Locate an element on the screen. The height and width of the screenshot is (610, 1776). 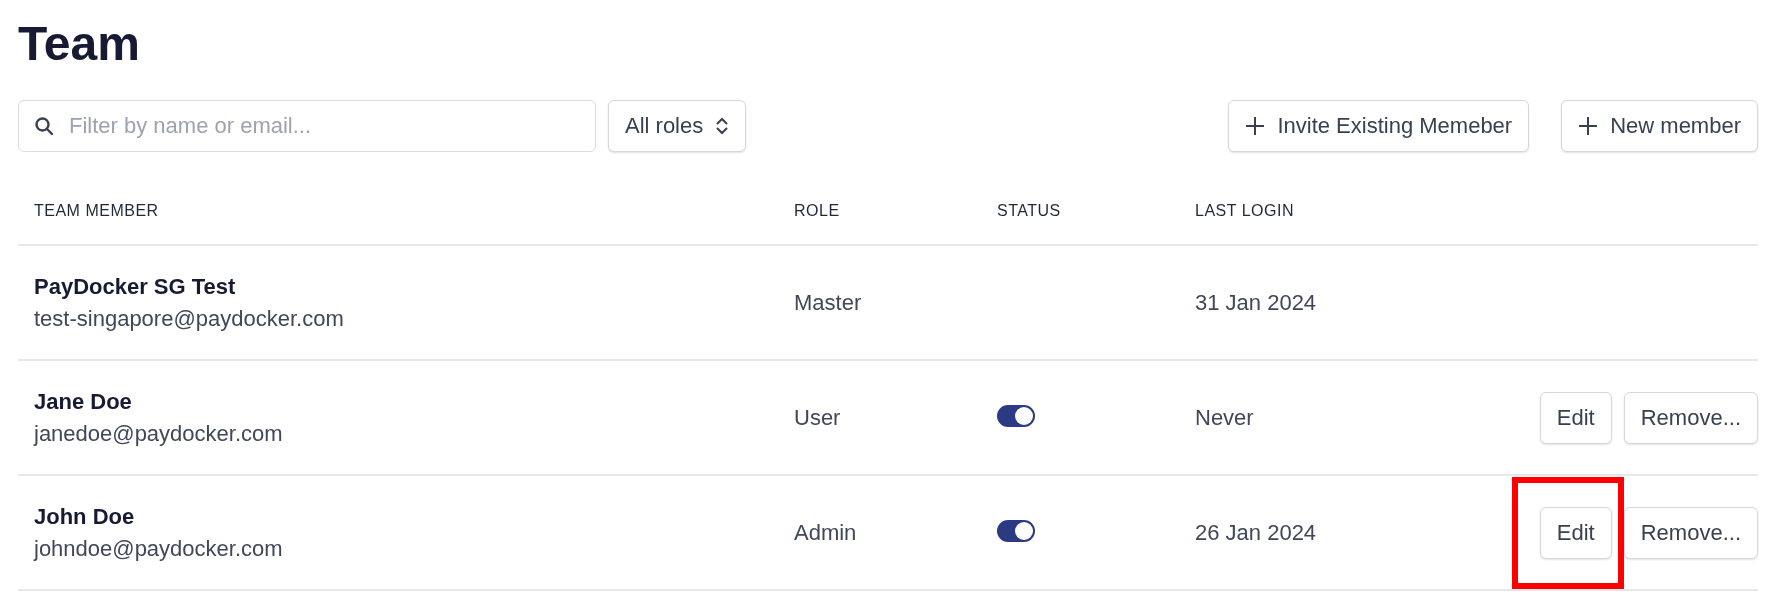
column-header: ROLE is located at coordinates (817, 211).